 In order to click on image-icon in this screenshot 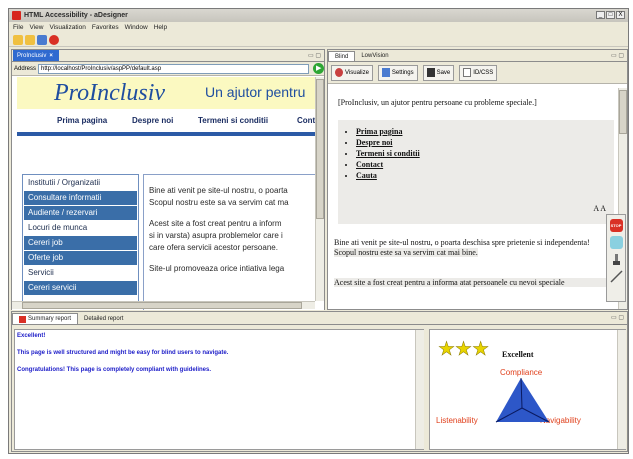, I will do `click(616, 242)`.